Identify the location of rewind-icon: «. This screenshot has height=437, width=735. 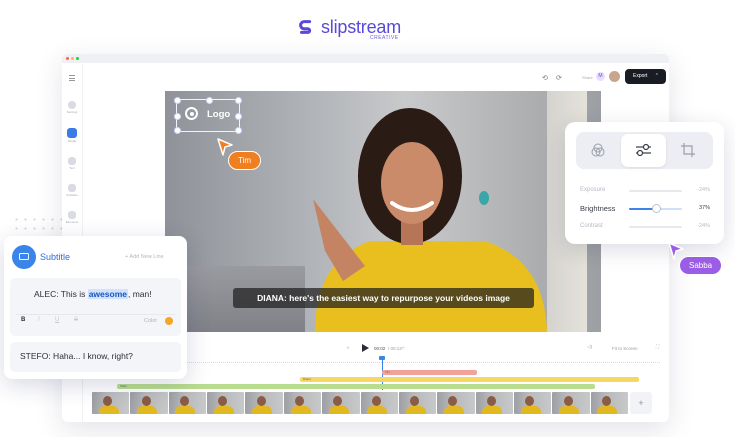
(348, 347).